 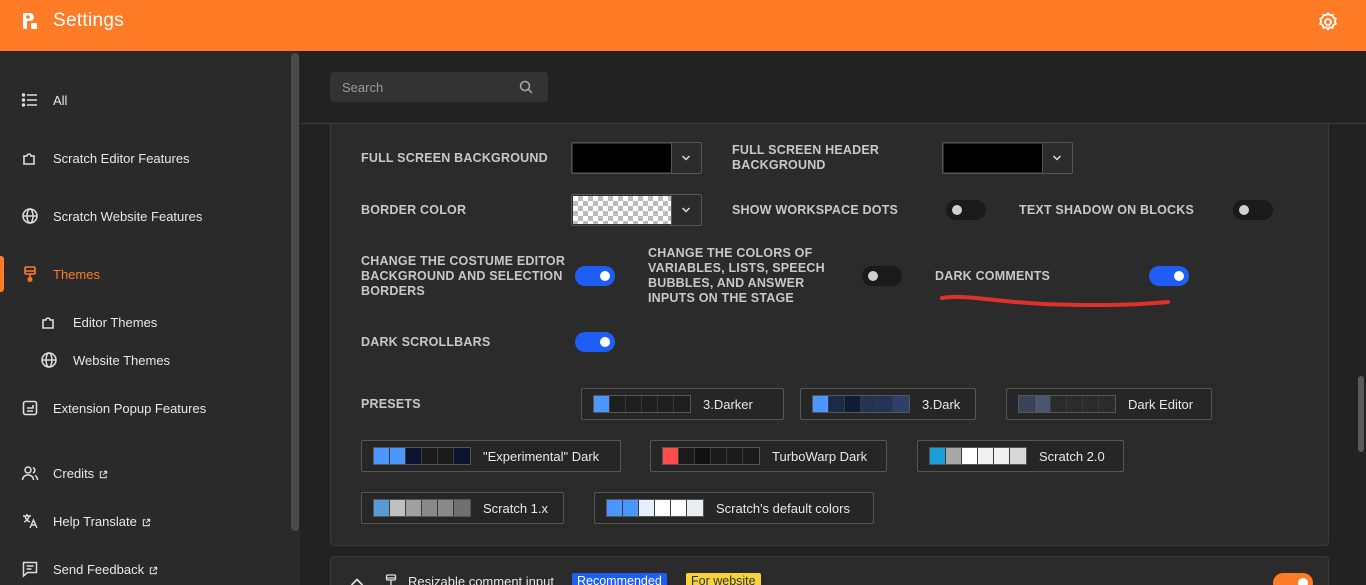 What do you see at coordinates (89, 20) in the screenshot?
I see `page-title: Settings` at bounding box center [89, 20].